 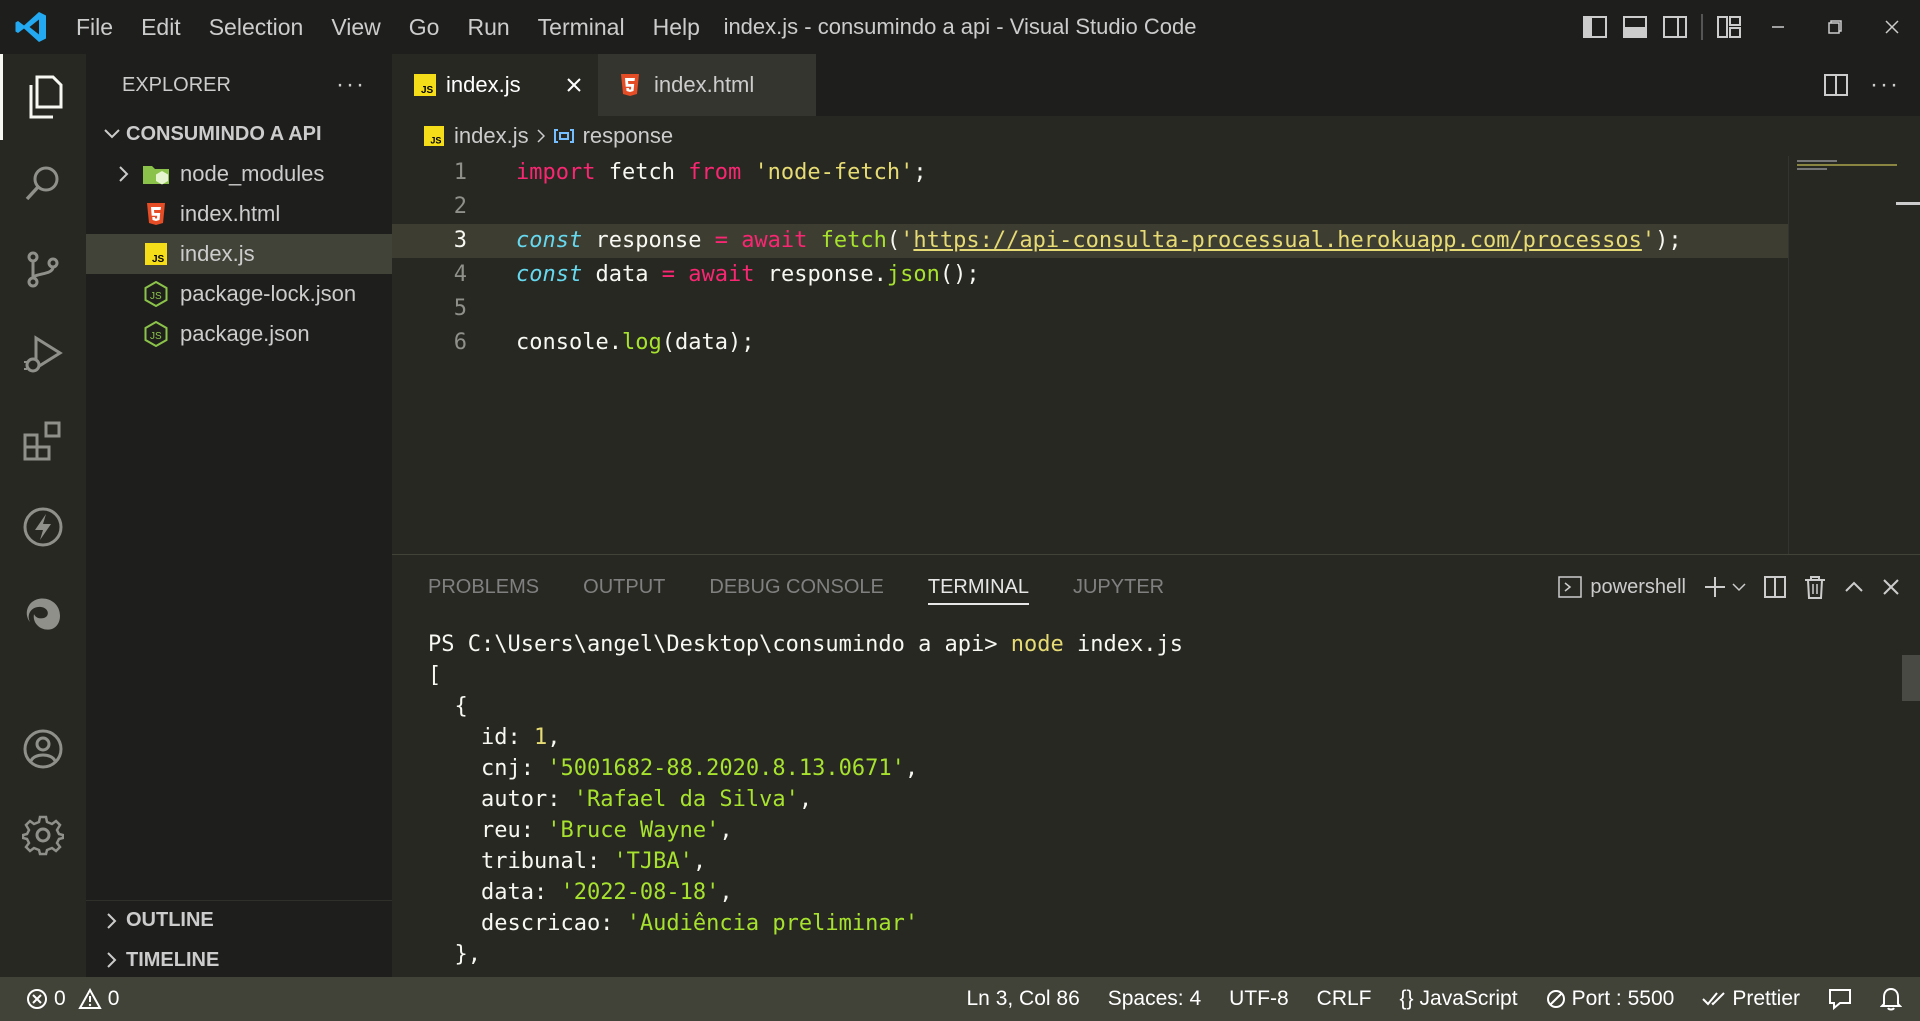 What do you see at coordinates (1815, 587) in the screenshot?
I see `trash-icon` at bounding box center [1815, 587].